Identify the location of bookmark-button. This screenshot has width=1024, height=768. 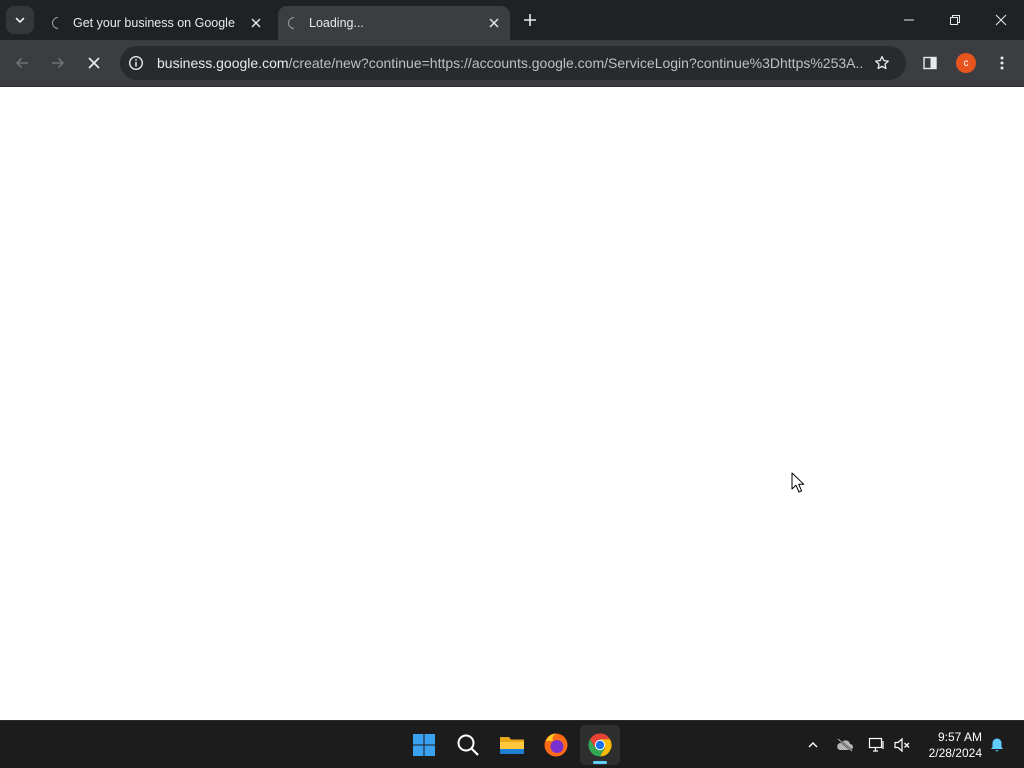
(882, 63).